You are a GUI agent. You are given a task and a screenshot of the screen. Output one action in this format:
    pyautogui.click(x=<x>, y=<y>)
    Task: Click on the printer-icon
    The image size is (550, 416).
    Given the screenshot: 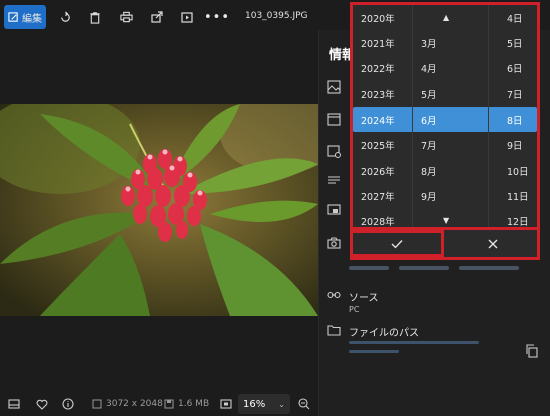 What is the action you would take?
    pyautogui.click(x=126, y=17)
    